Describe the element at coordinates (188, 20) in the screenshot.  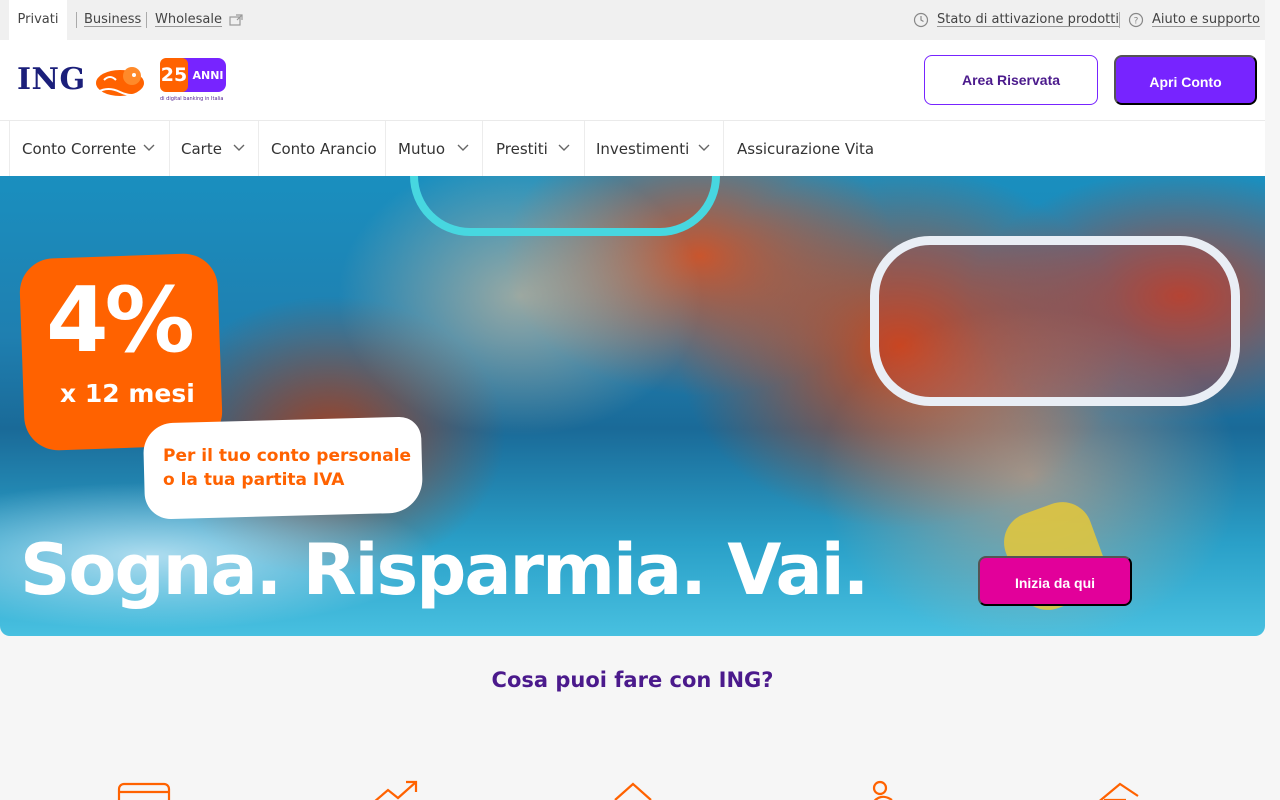
I see `segment-wholesale: Wholesale` at that location.